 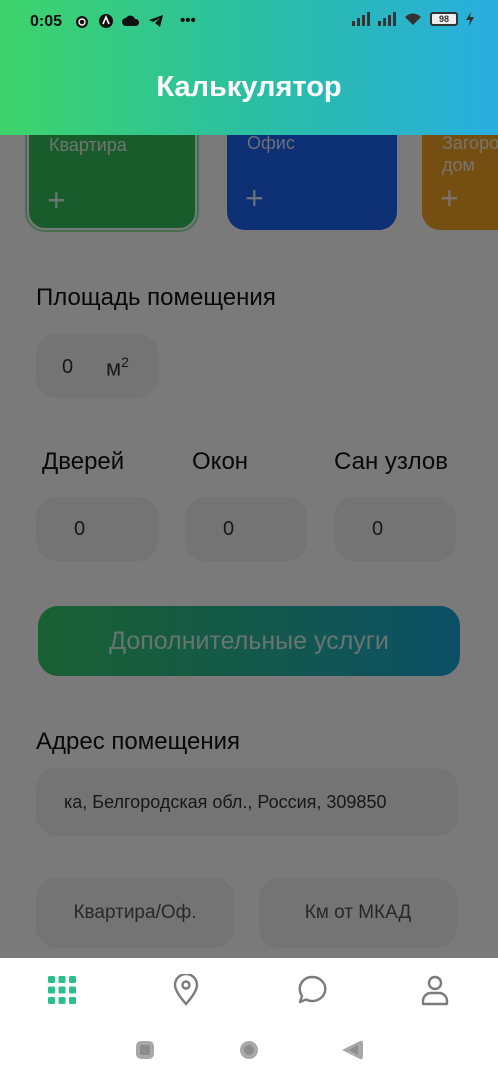 I want to click on property-type-label: Квартира, so click(x=88, y=145).